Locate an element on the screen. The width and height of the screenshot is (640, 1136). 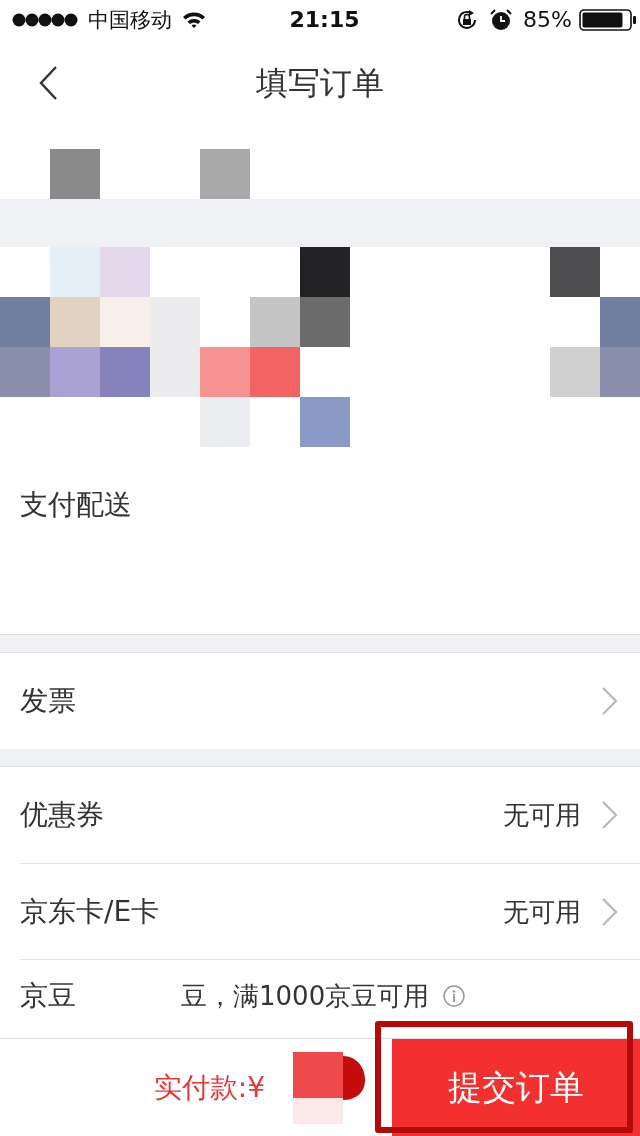
carrier-name: 中国移动 is located at coordinates (130, 19).